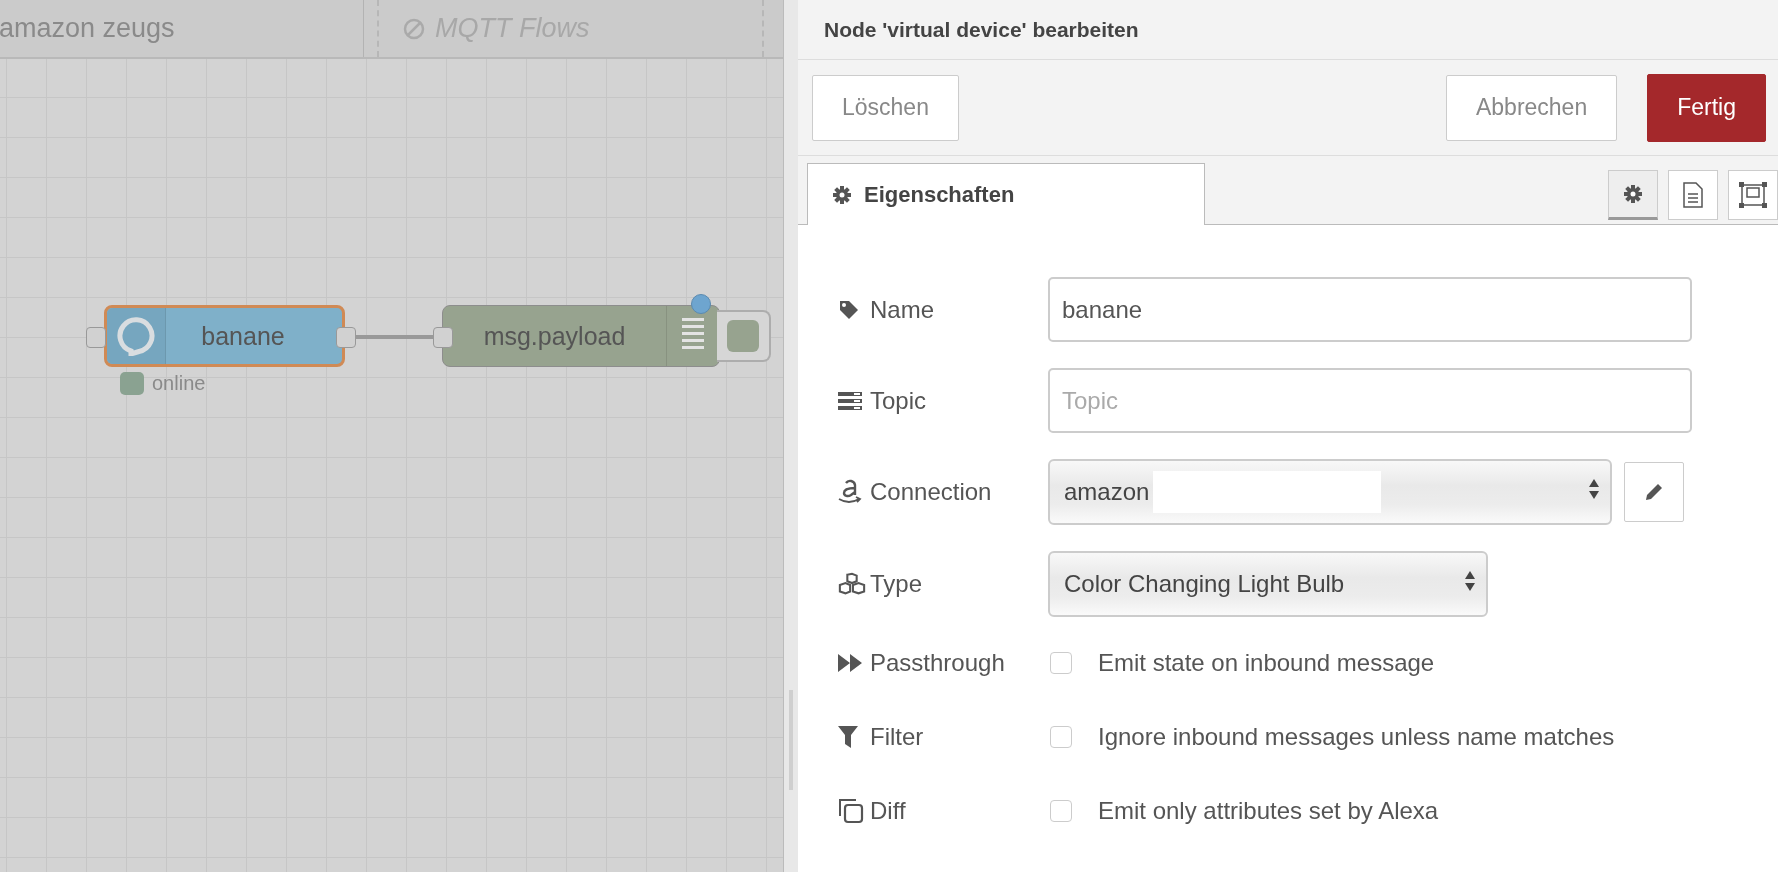 The width and height of the screenshot is (1778, 872). What do you see at coordinates (851, 811) in the screenshot?
I see `copy-icon` at bounding box center [851, 811].